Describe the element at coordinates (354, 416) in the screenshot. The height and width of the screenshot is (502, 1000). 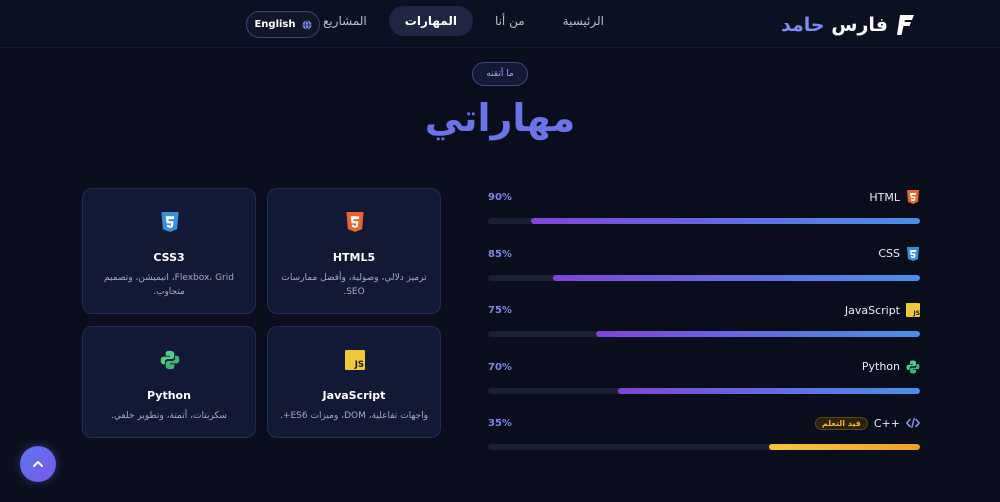
I see `card-description: واجهات تفاعلية، DOM، وميزات ES6+.` at that location.